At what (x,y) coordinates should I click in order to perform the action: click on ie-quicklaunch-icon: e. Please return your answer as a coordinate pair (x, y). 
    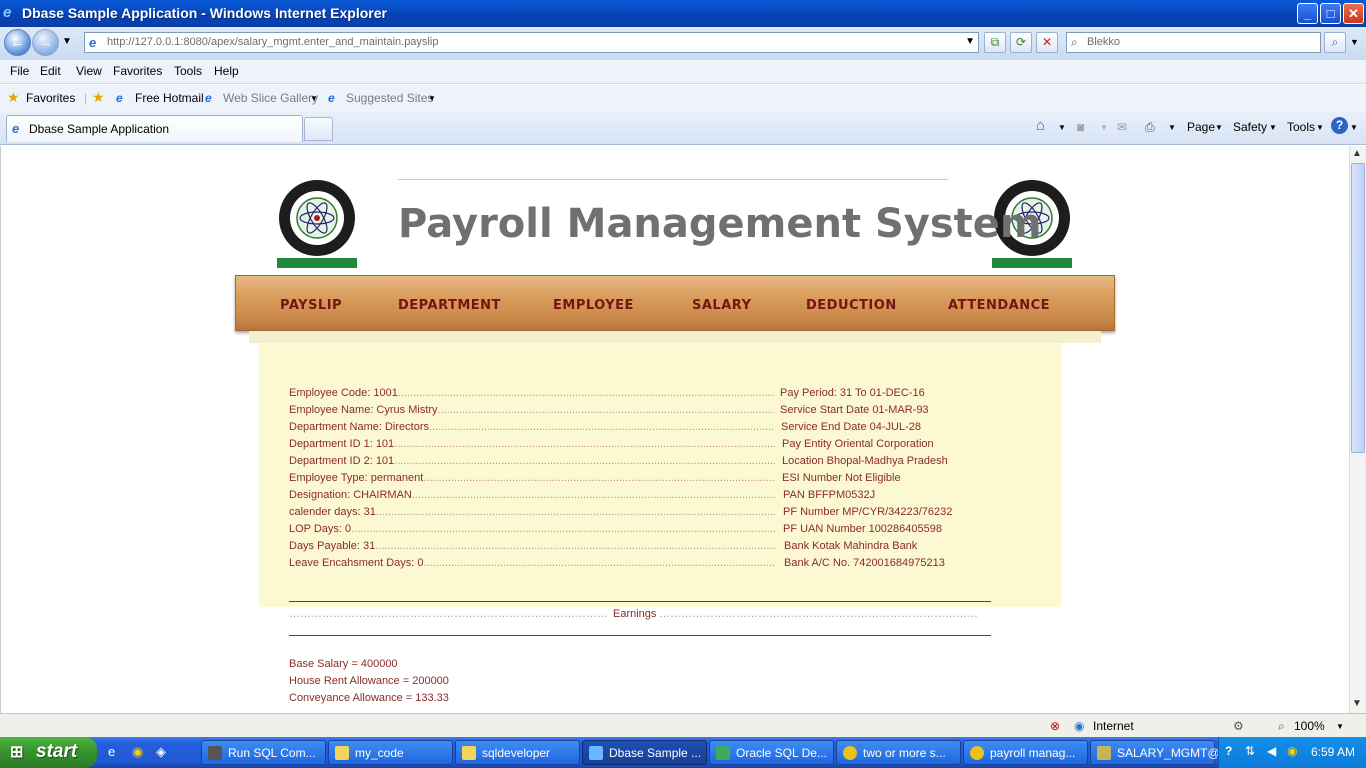
    Looking at the image, I should click on (111, 751).